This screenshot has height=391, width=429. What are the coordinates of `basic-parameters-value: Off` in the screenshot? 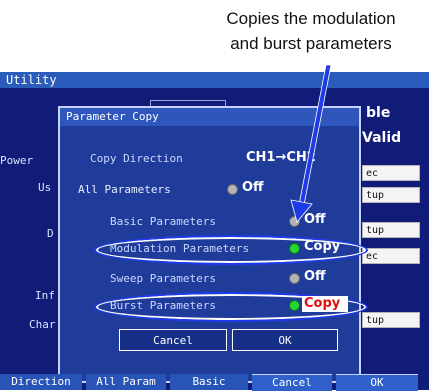 It's located at (315, 219).